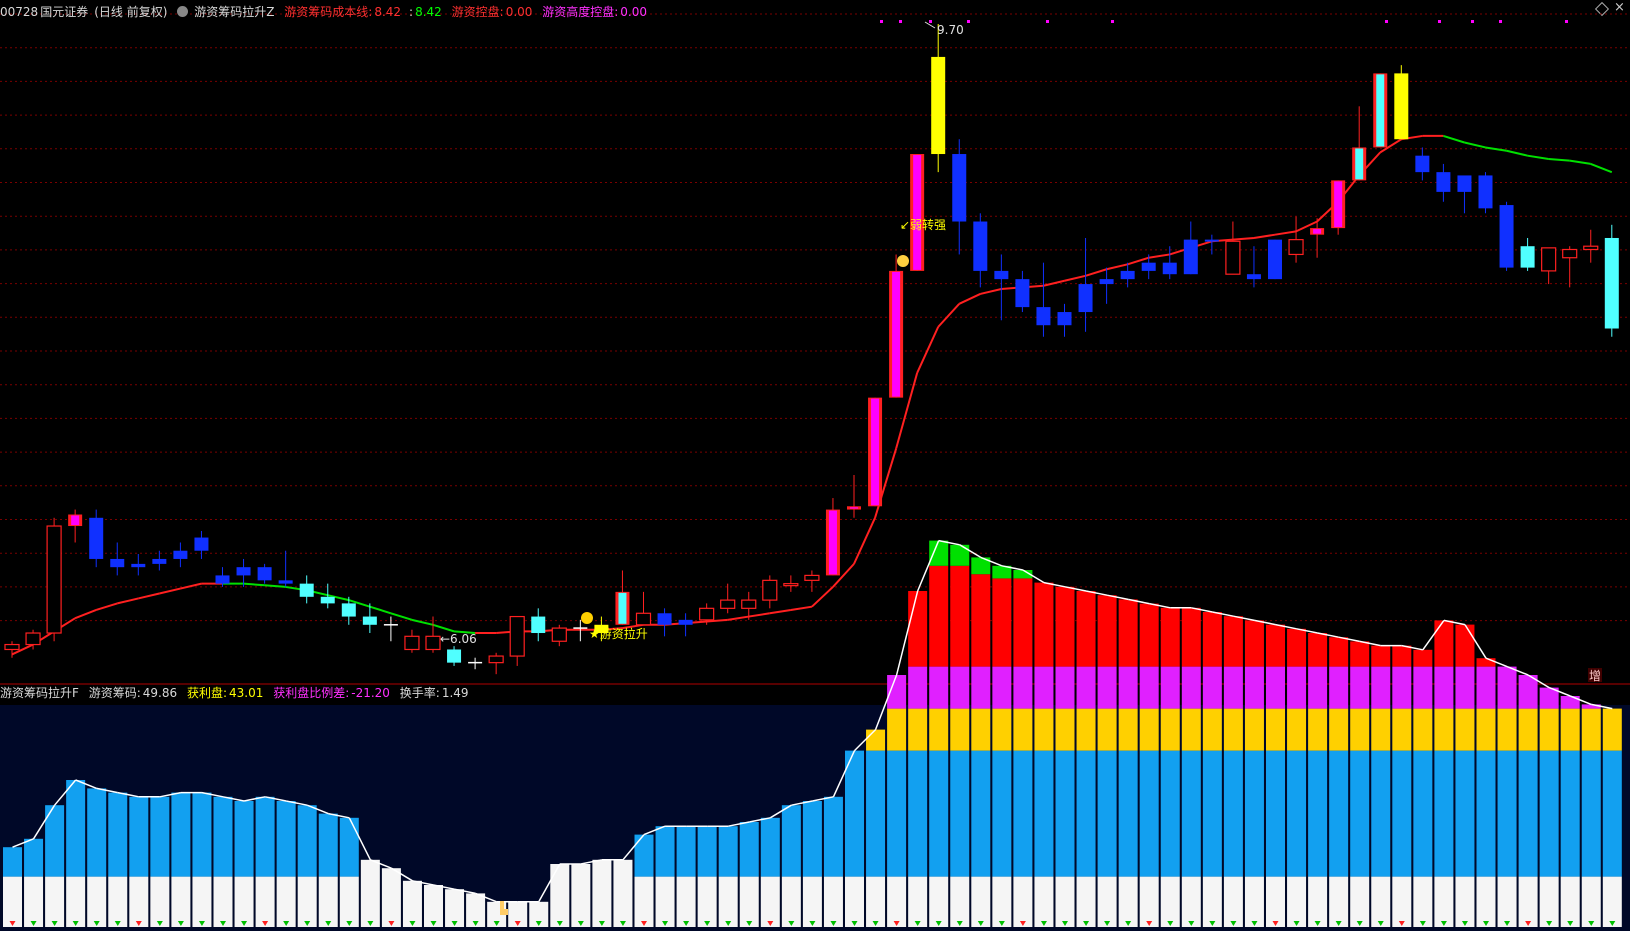 Image resolution: width=1630 pixels, height=931 pixels. Describe the element at coordinates (633, 12) in the screenshot. I see `high-control-value: 0.00` at that location.